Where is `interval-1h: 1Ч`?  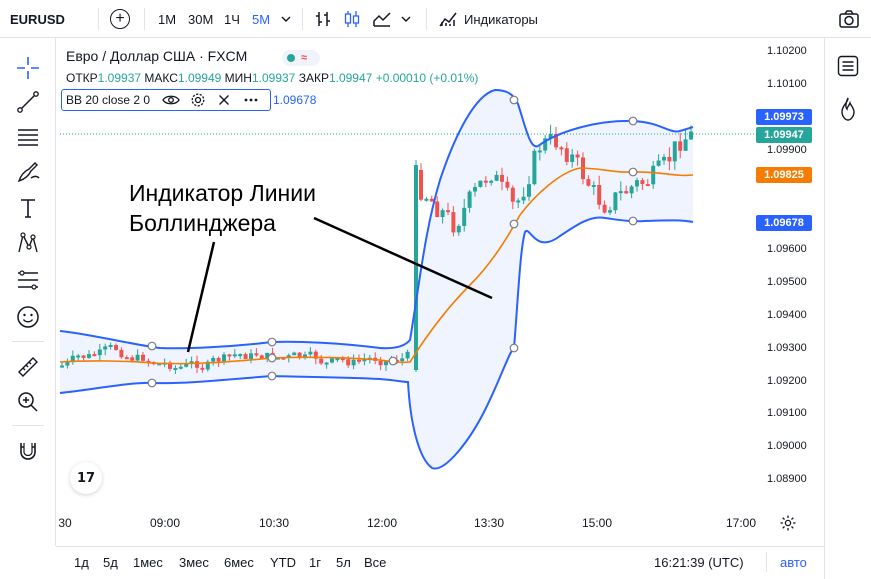 interval-1h: 1Ч is located at coordinates (232, 19).